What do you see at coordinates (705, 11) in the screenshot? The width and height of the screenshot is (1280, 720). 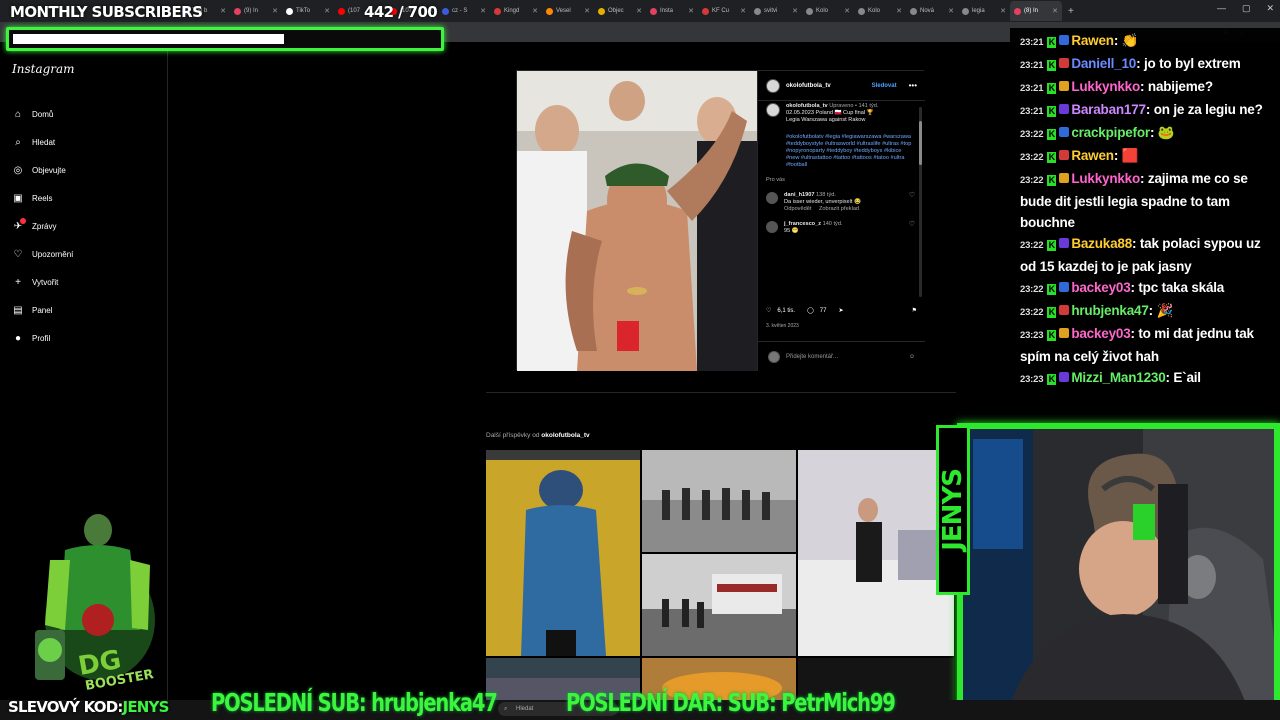 I see `tab-favicon-icon` at bounding box center [705, 11].